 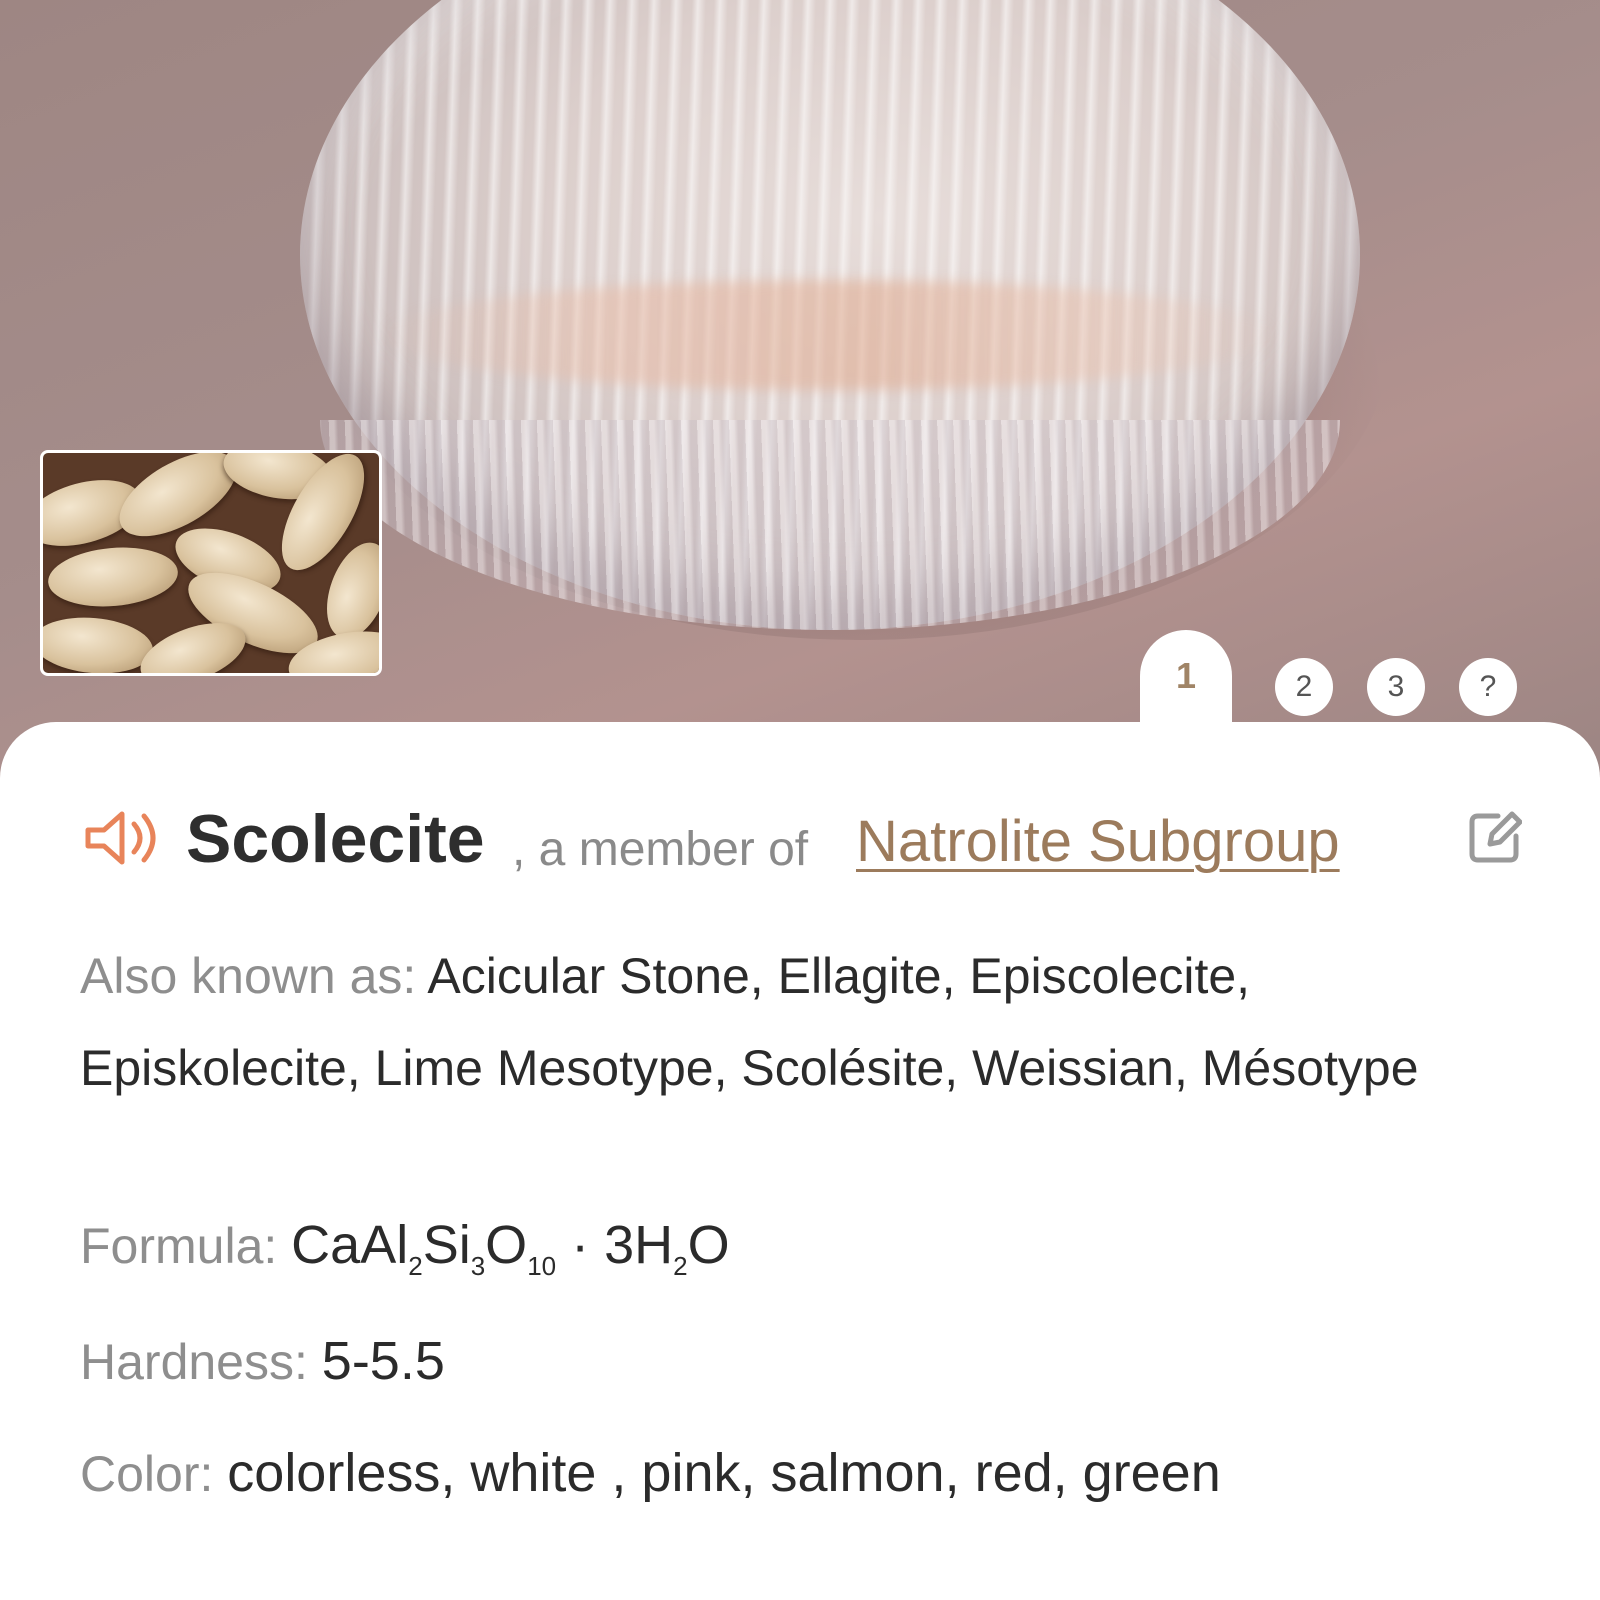 What do you see at coordinates (122, 838) in the screenshot?
I see `speaker-icon` at bounding box center [122, 838].